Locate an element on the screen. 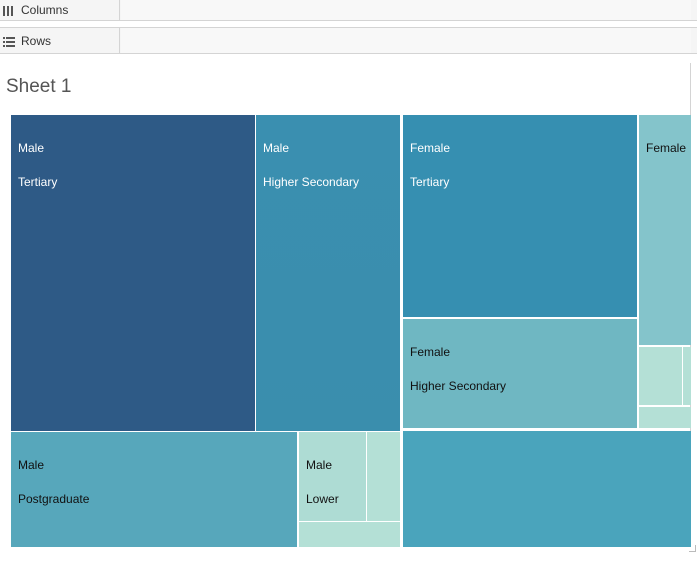 This screenshot has height=581, width=697. tile-female-higher-secondary: Female Higher Secondary is located at coordinates (520, 373).